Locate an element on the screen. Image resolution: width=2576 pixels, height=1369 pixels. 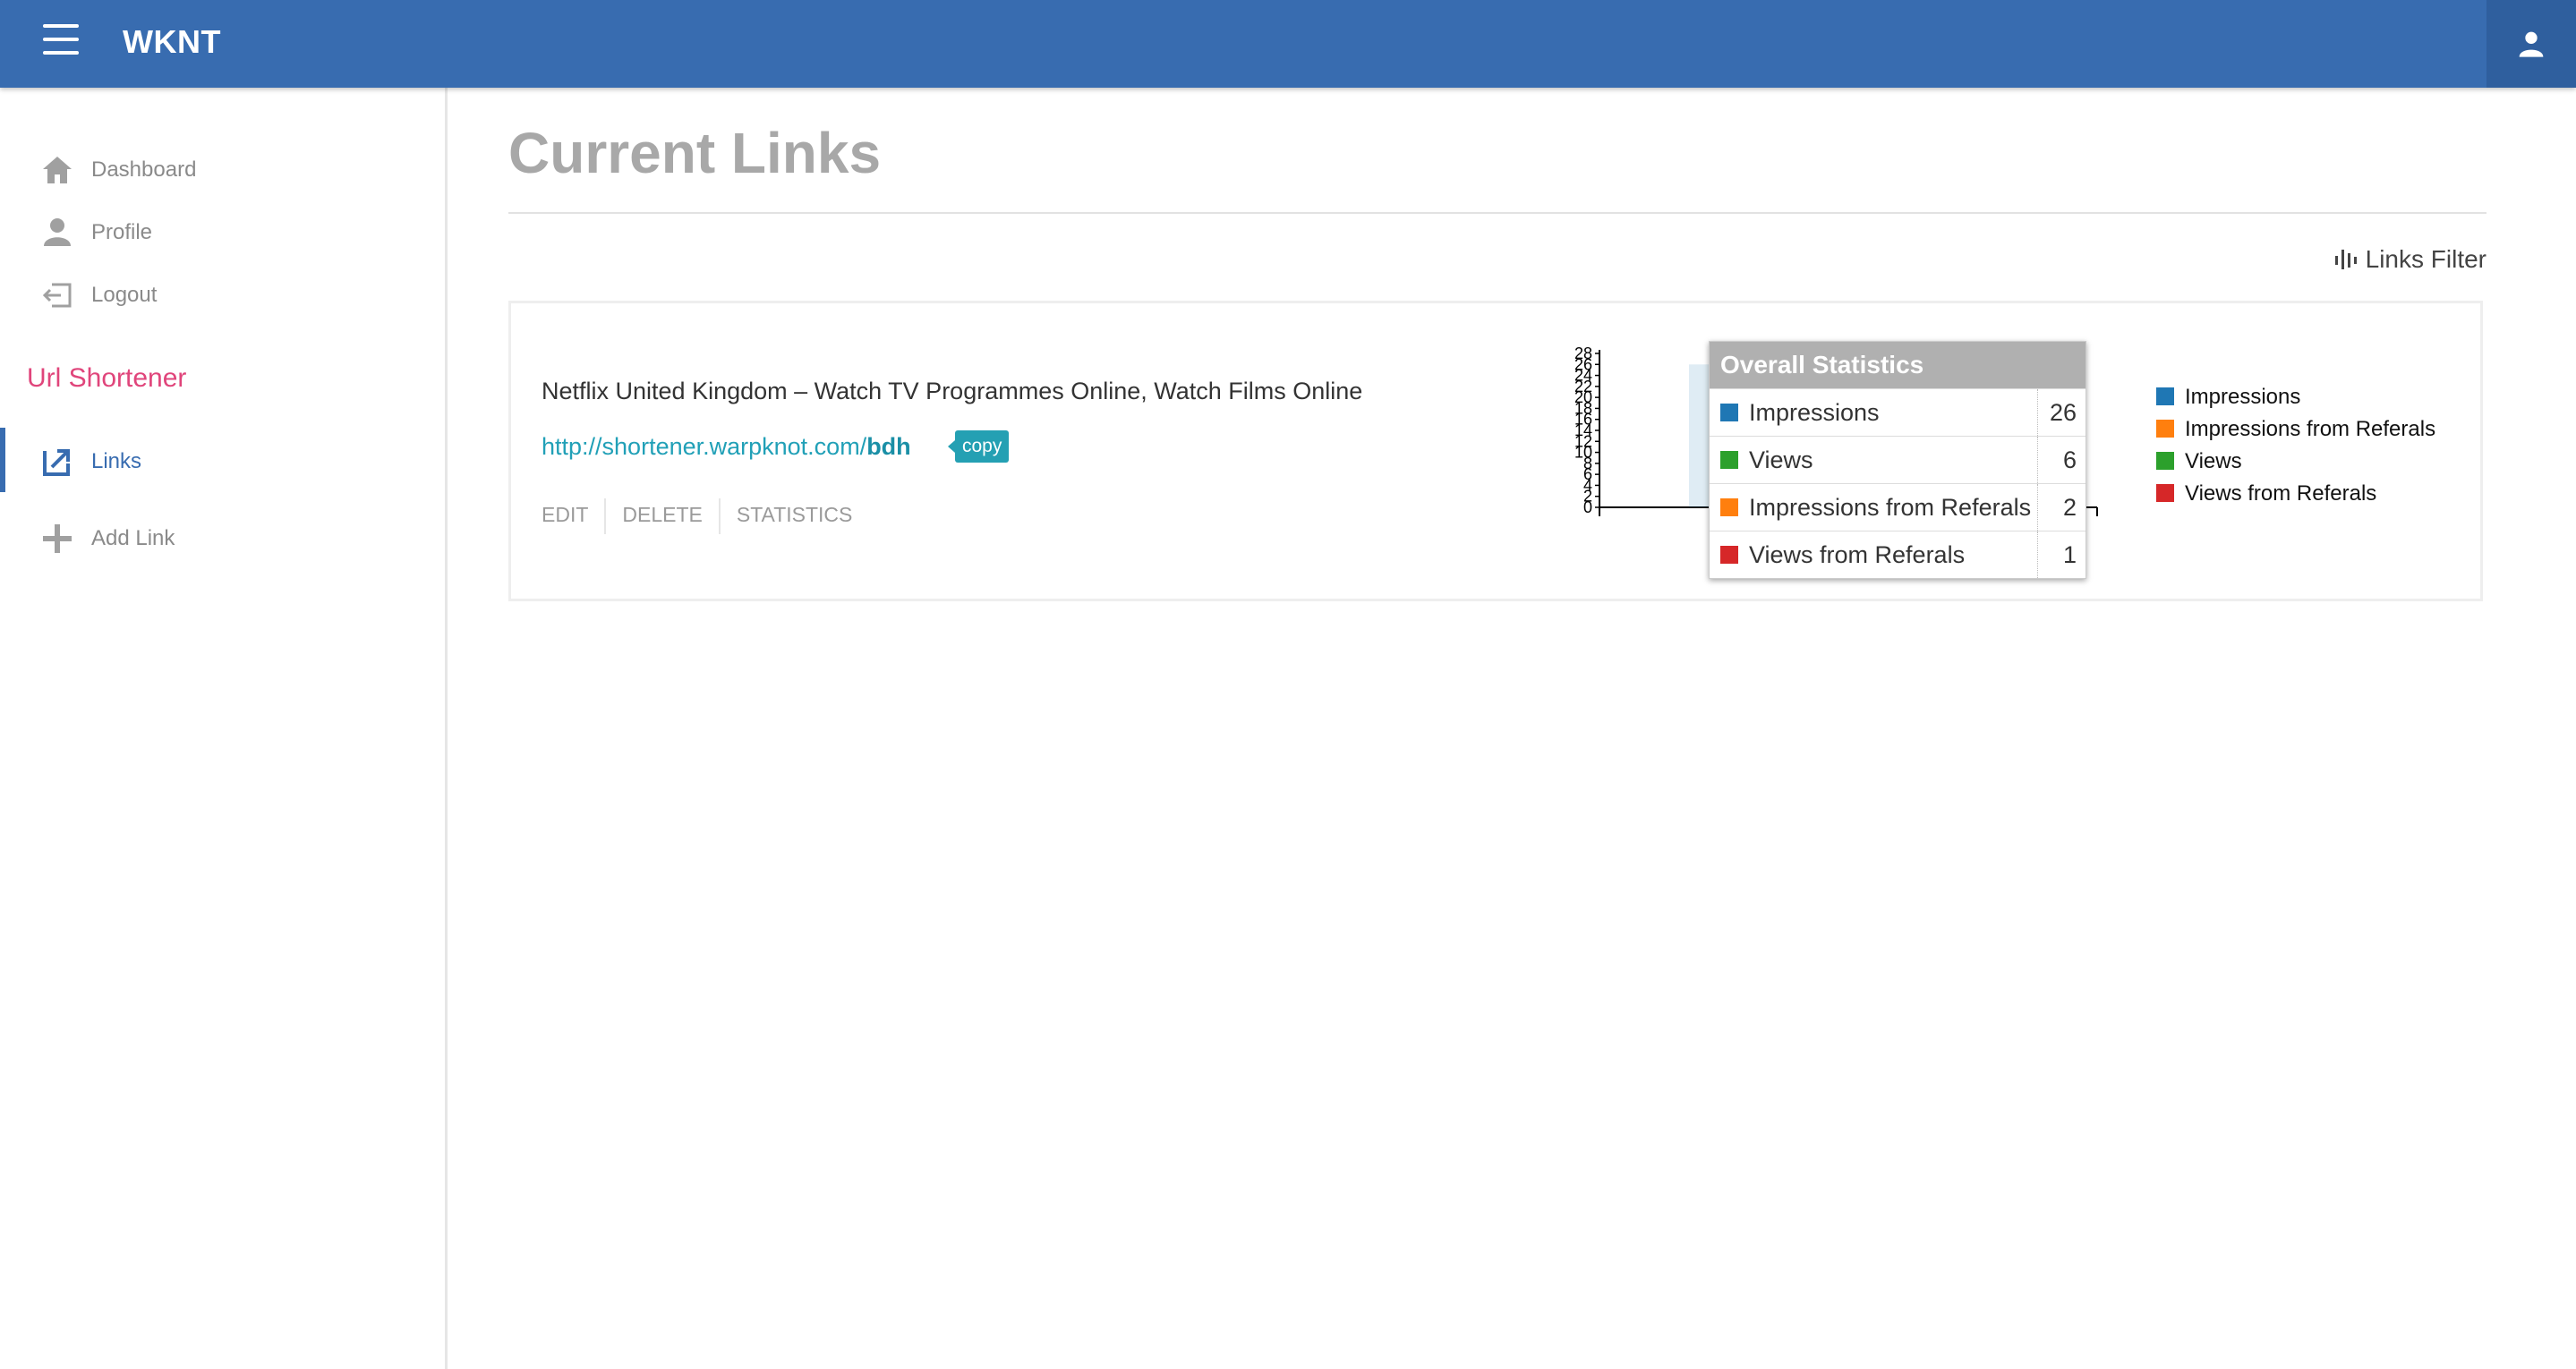
tooltip-row: Views 6 is located at coordinates (1898, 459).